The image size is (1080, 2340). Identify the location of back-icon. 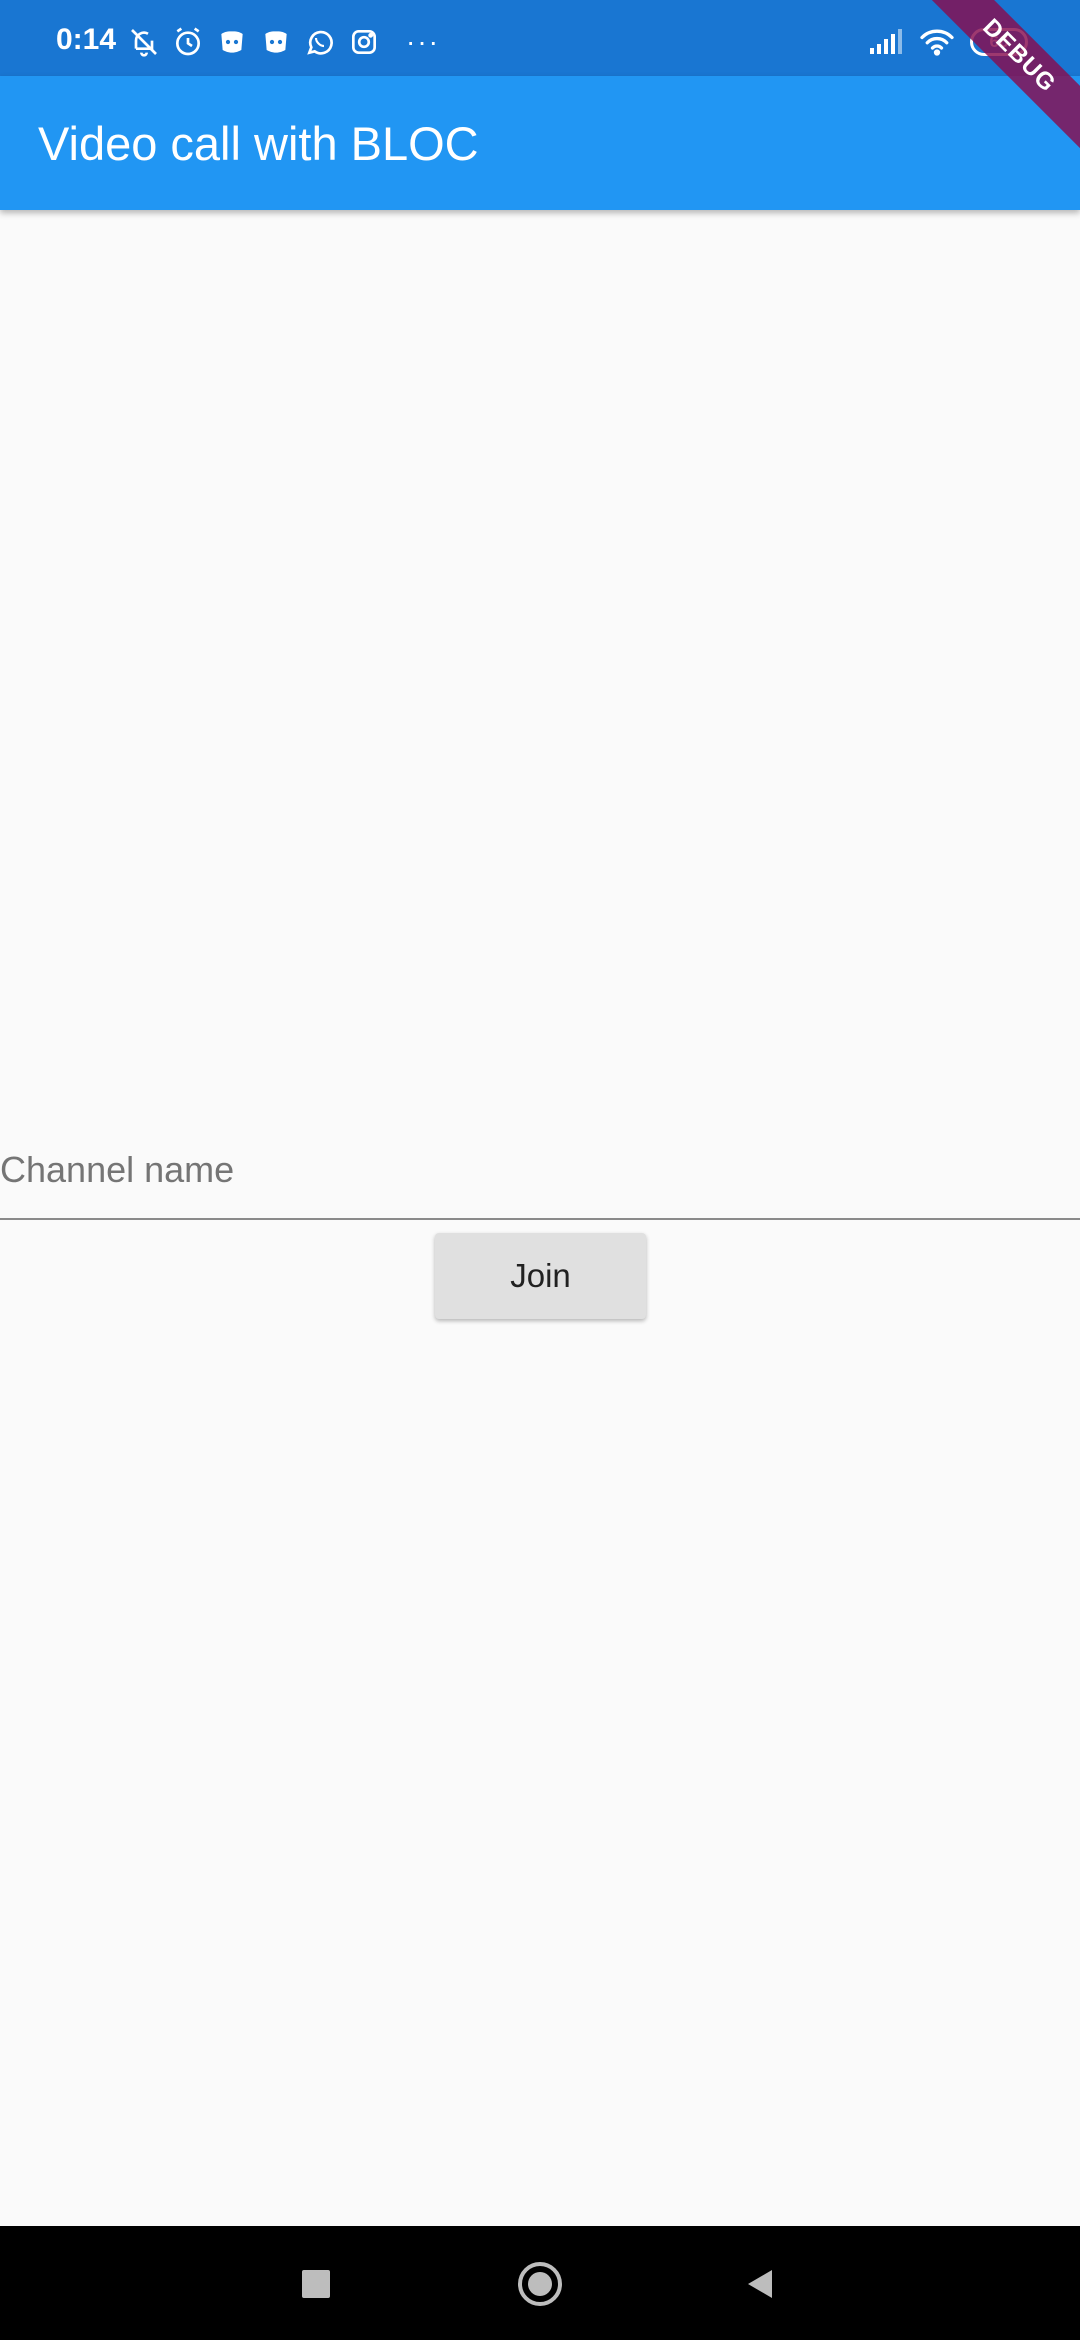
(760, 2284).